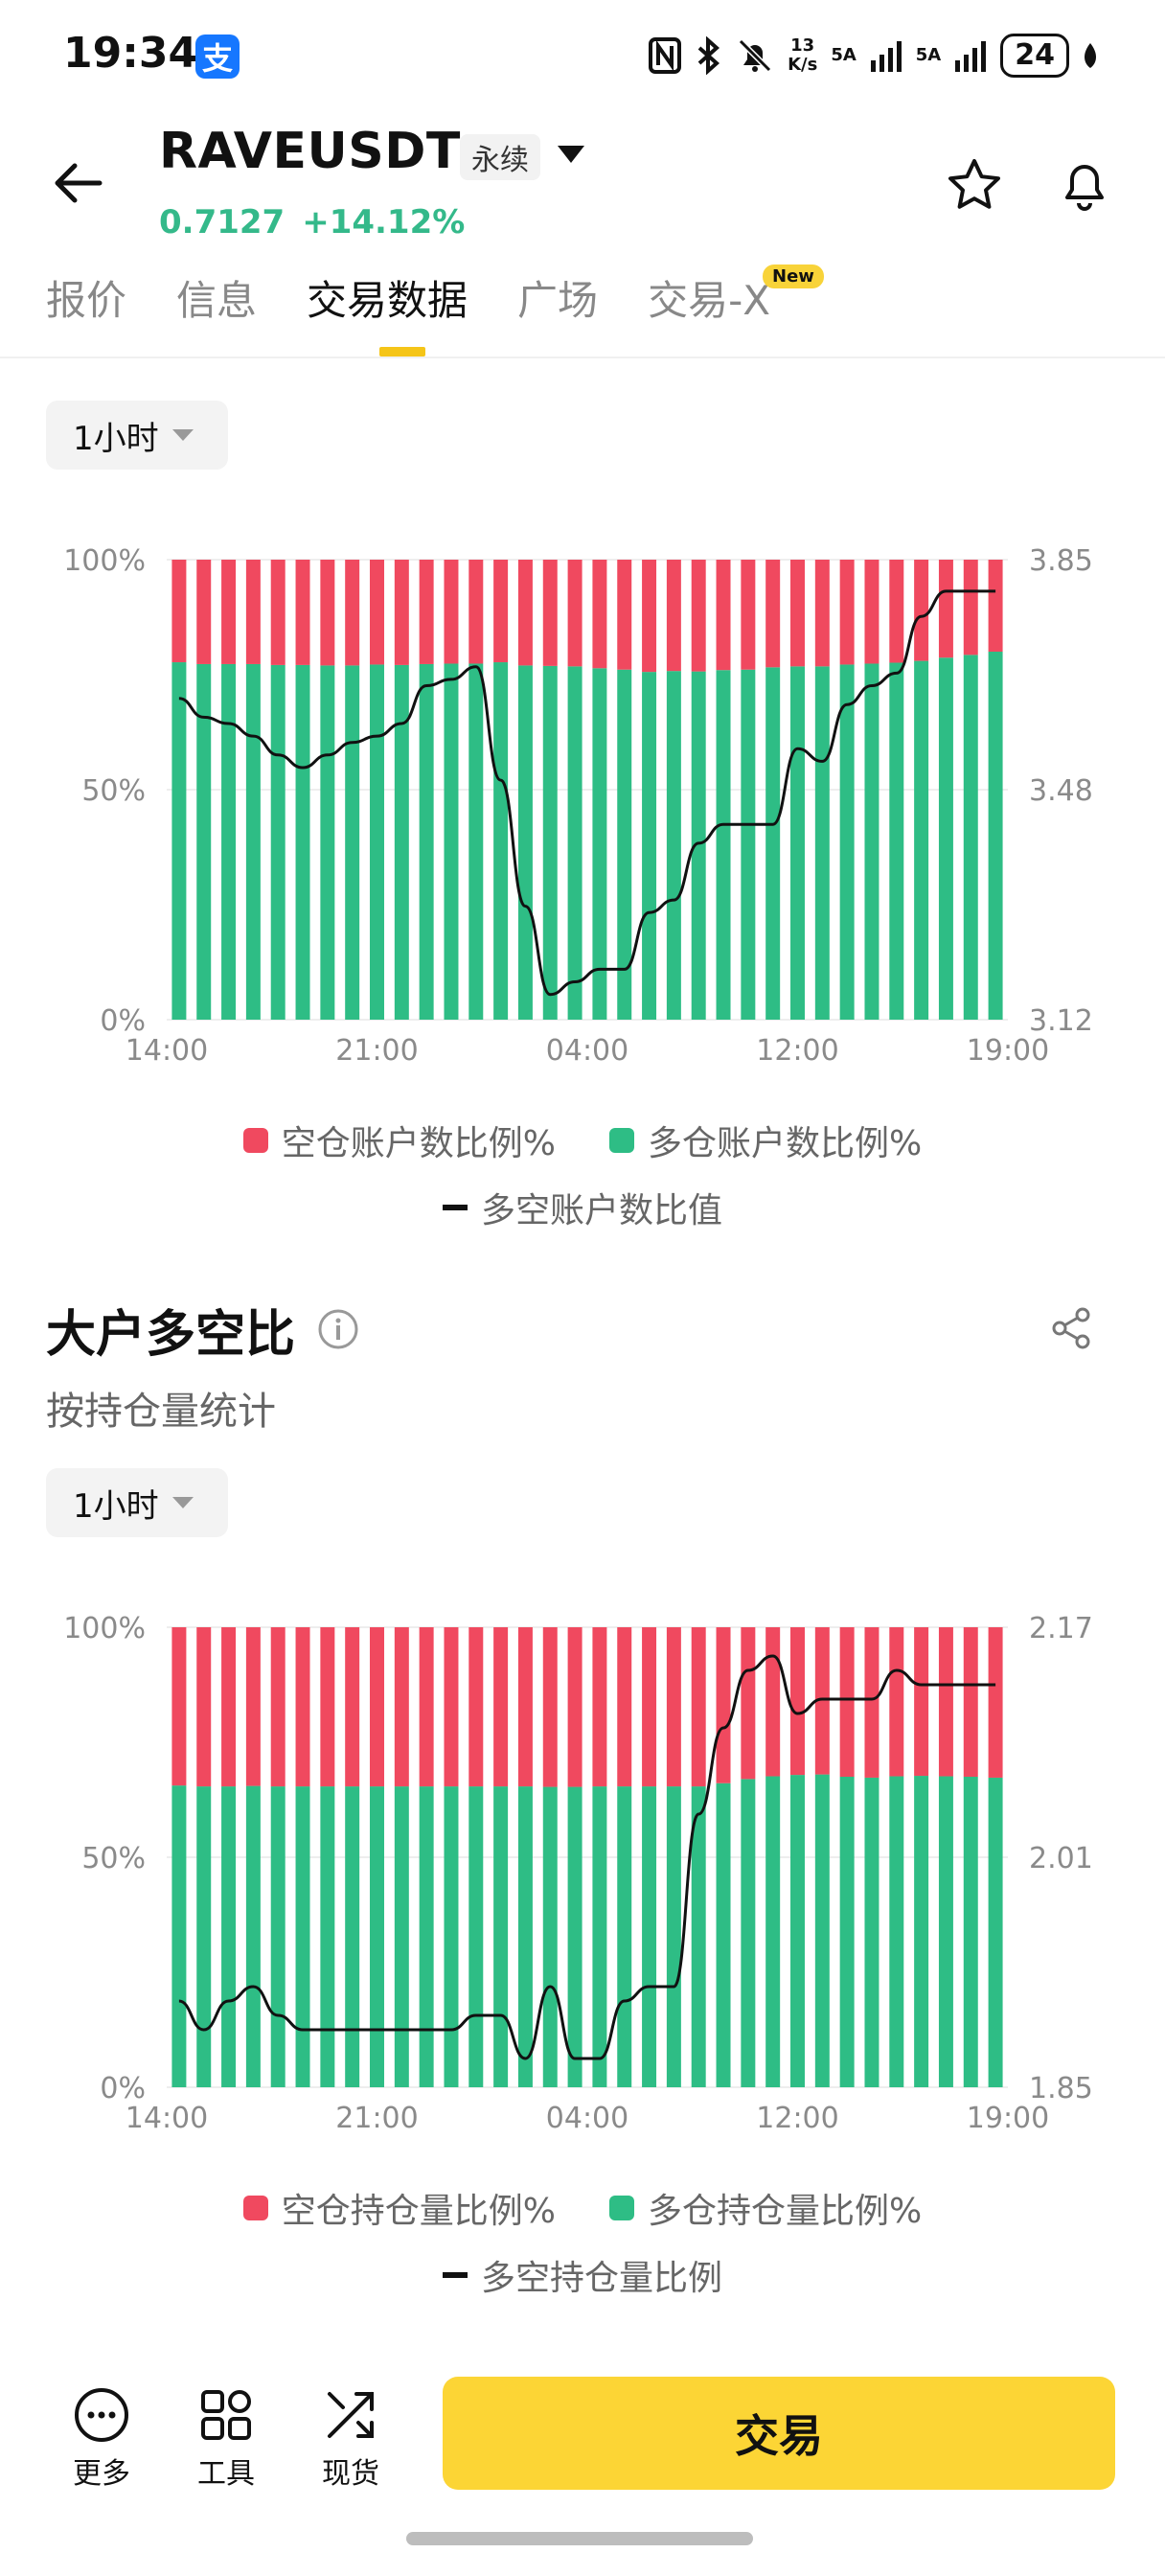 The width and height of the screenshot is (1165, 2576). I want to click on x-axis-label: 14:00, so click(167, 1051).